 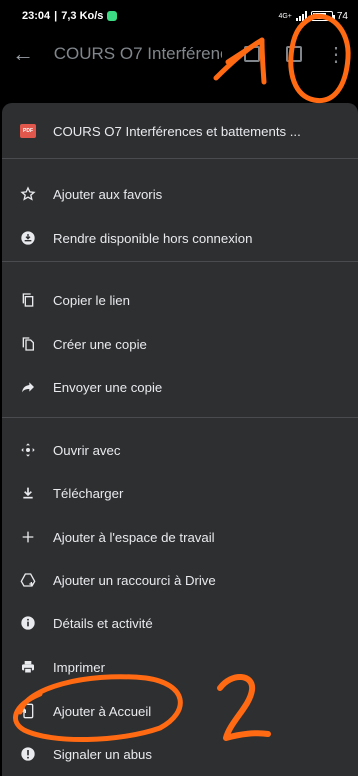 I want to click on menu-item-copy-link: Copier le lien, so click(x=180, y=300).